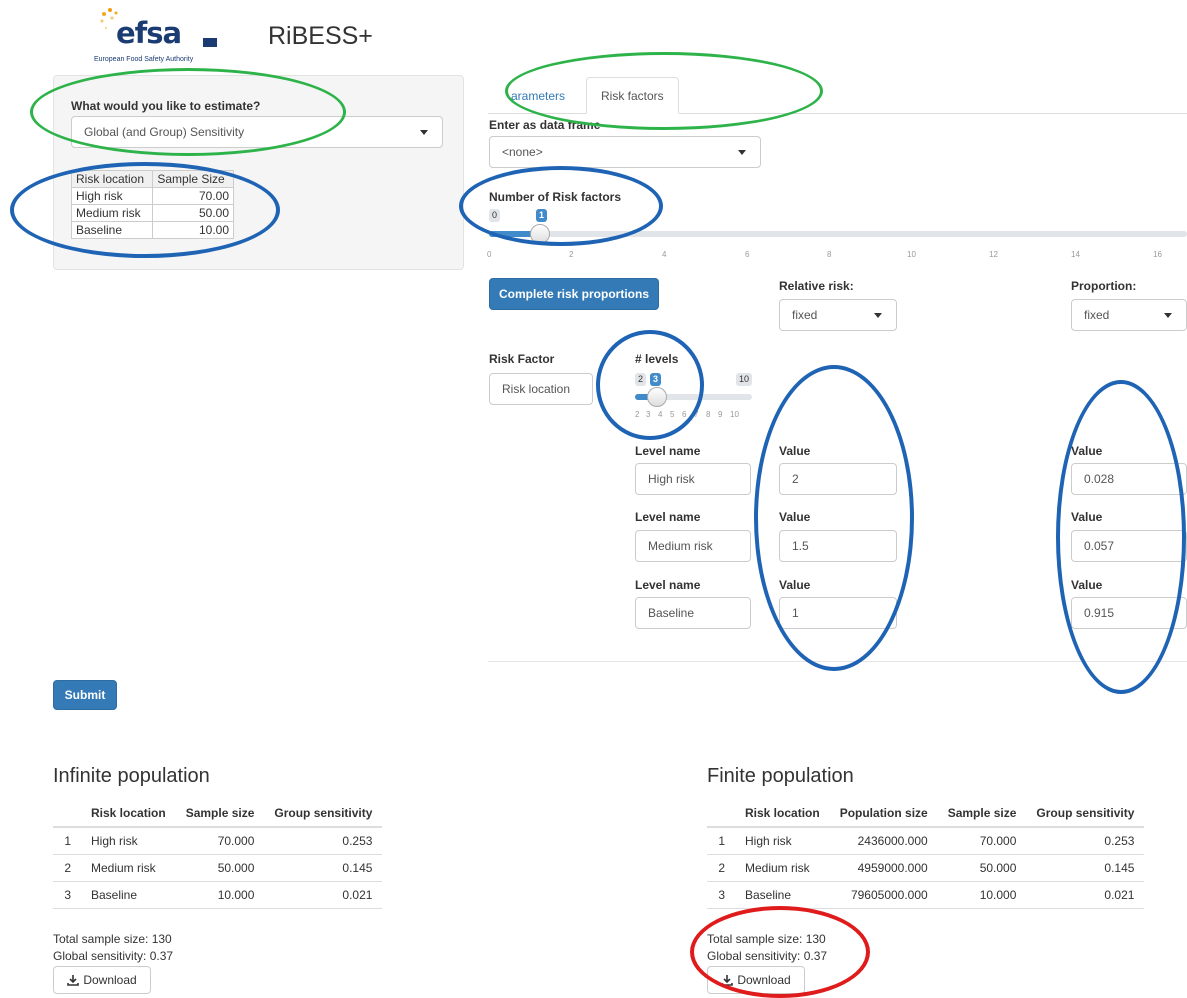  What do you see at coordinates (657, 359) in the screenshot?
I see `levels-label: # levels` at bounding box center [657, 359].